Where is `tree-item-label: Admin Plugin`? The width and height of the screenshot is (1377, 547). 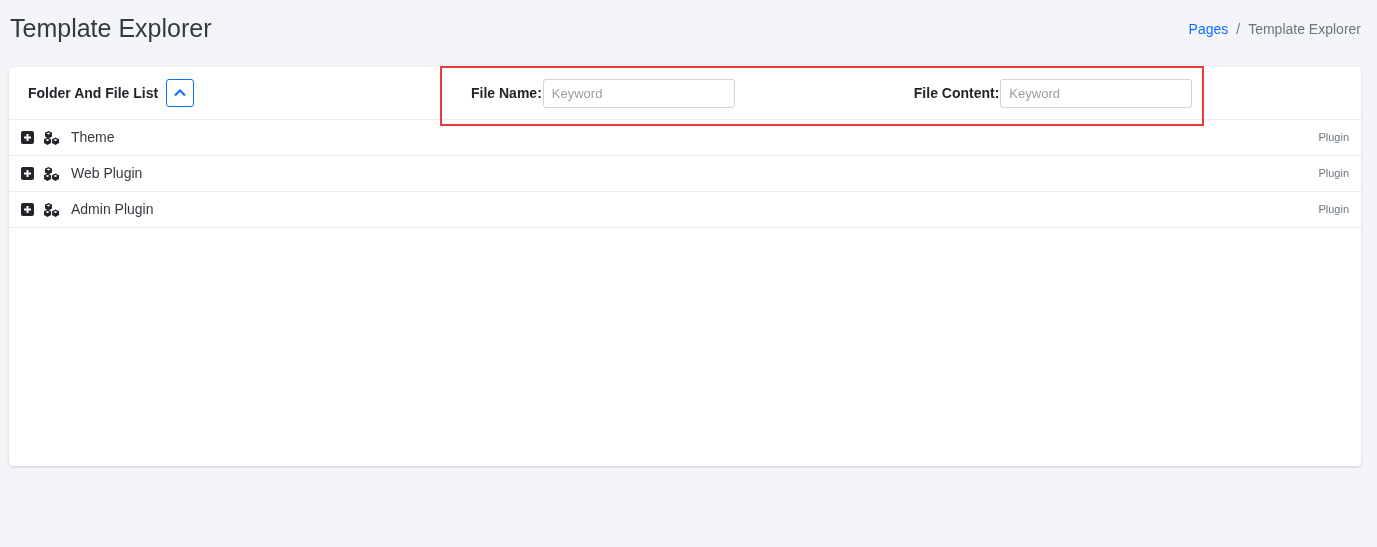
tree-item-label: Admin Plugin is located at coordinates (112, 209).